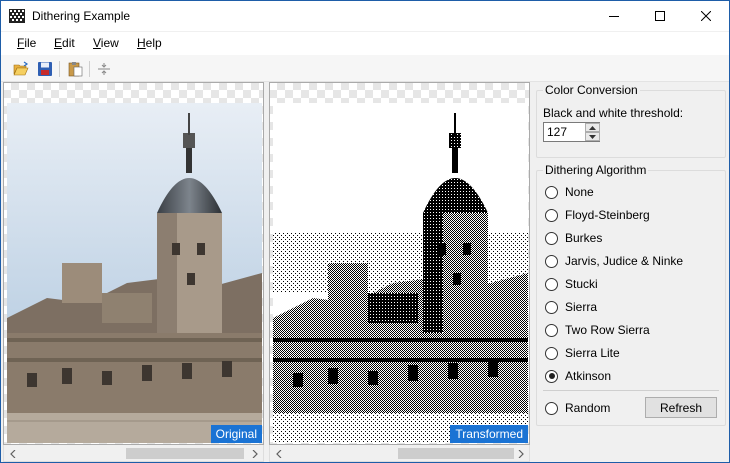 The image size is (730, 463). I want to click on radio-label: Two Row Sierra, so click(607, 330).